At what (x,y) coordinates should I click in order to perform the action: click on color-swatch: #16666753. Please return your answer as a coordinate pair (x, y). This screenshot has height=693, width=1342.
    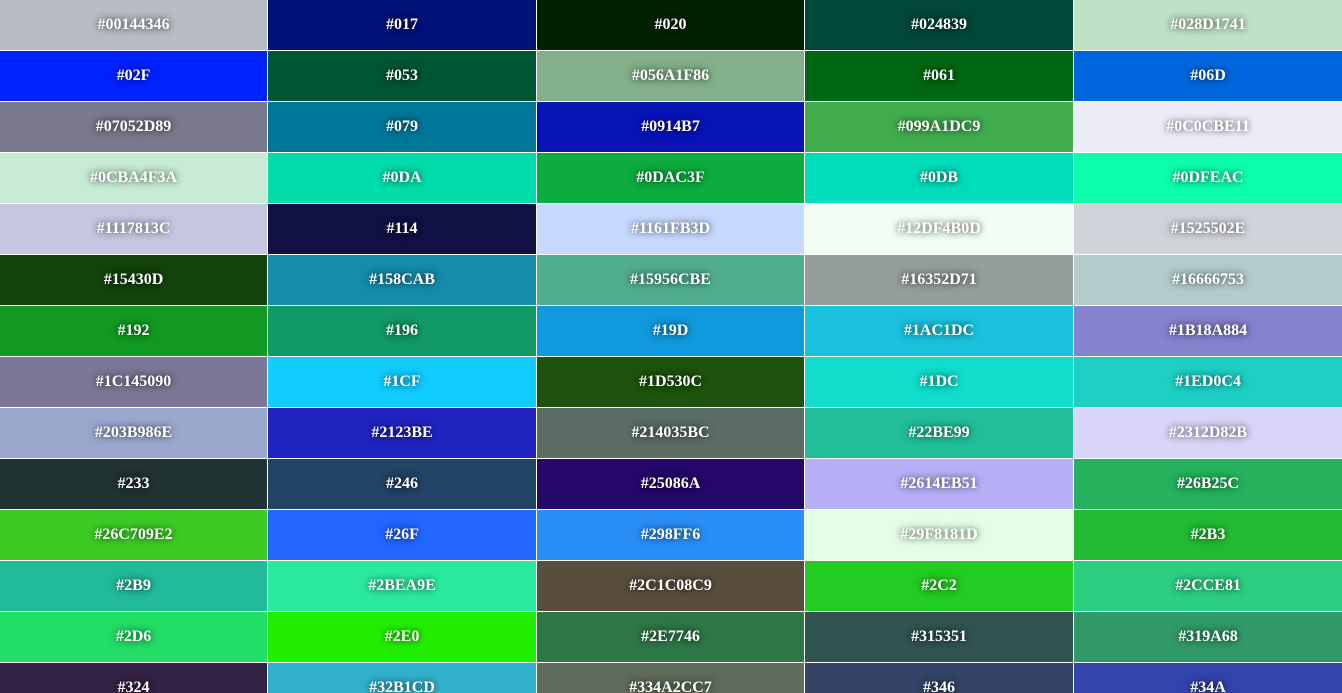
    Looking at the image, I should click on (1208, 280).